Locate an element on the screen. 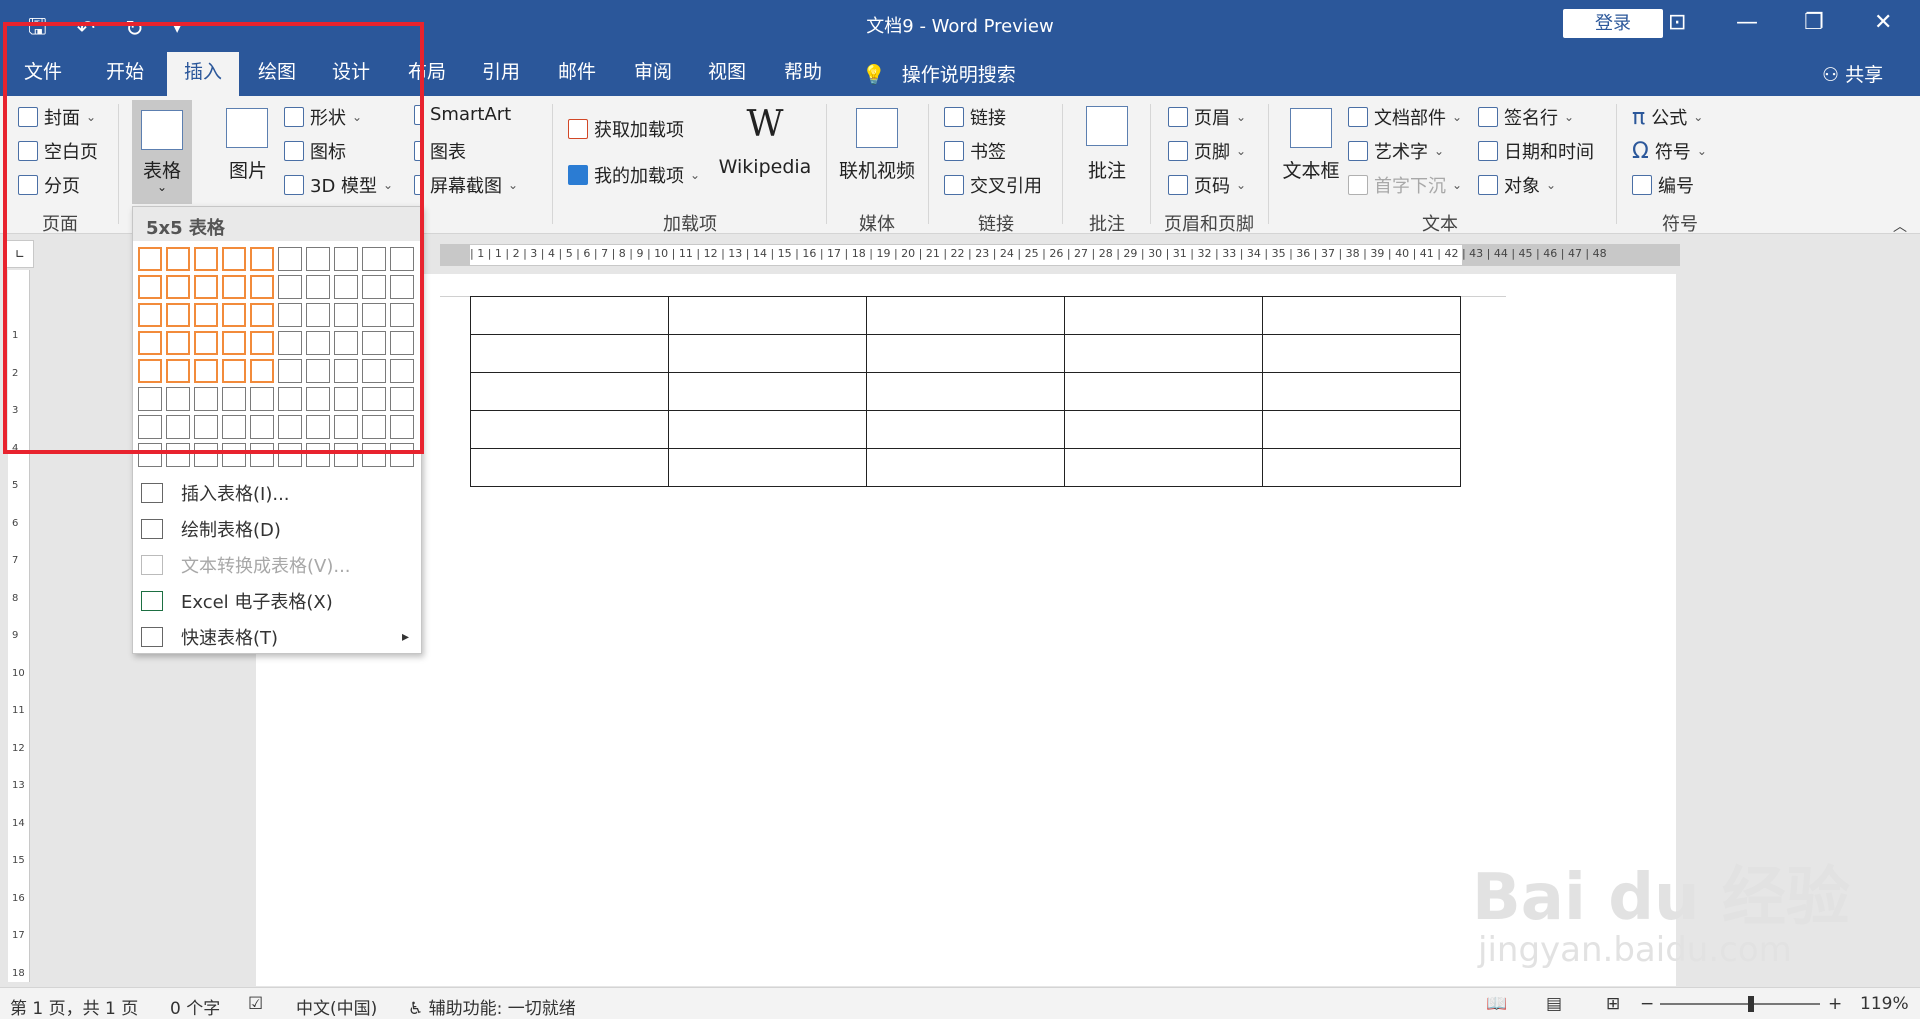 The width and height of the screenshot is (1920, 1019). number-button: 编号 is located at coordinates (1663, 185).